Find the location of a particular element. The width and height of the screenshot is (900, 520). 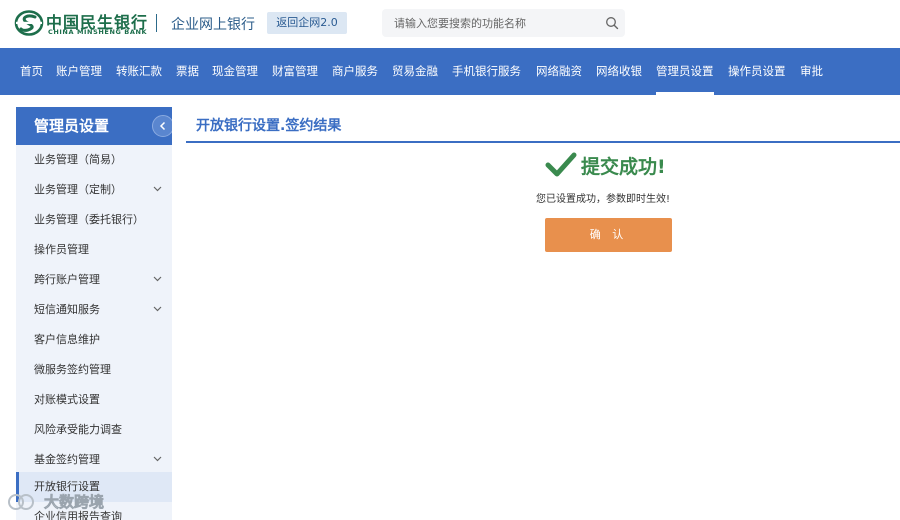

sidebar-item-label: 对账模式设置 is located at coordinates (67, 399).